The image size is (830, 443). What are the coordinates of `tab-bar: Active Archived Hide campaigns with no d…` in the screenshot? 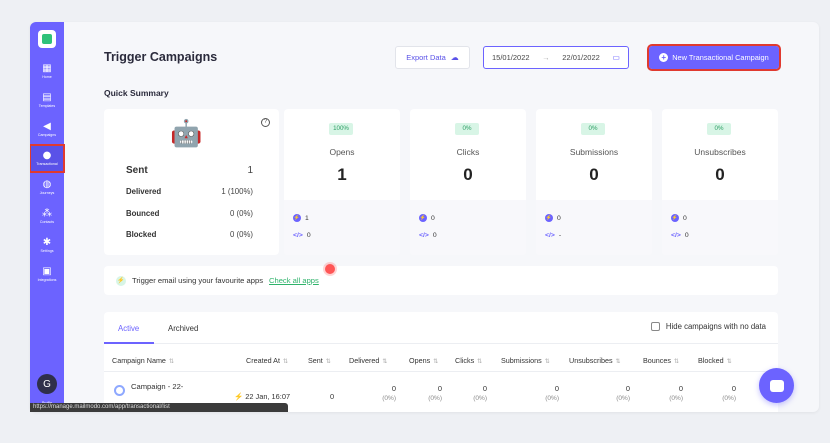 It's located at (441, 328).